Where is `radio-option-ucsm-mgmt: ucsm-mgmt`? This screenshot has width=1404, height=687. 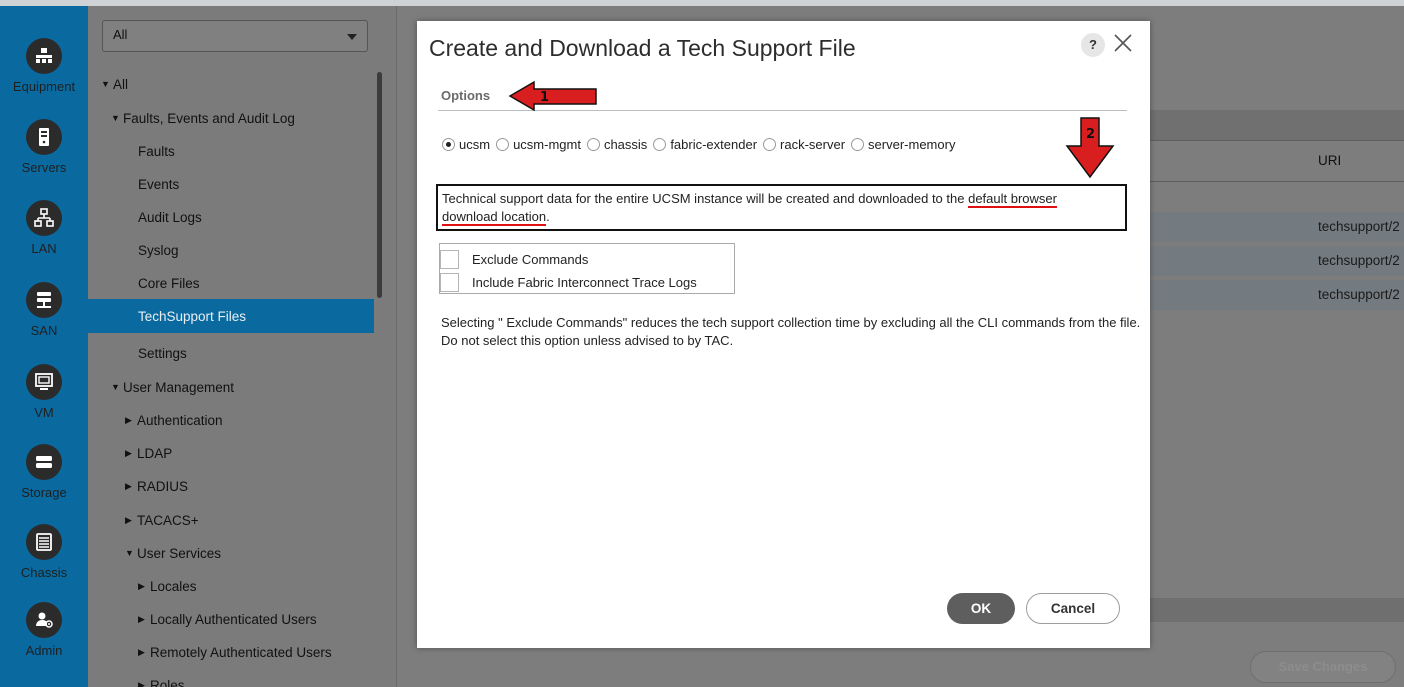
radio-option-ucsm-mgmt: ucsm-mgmt is located at coordinates (538, 144).